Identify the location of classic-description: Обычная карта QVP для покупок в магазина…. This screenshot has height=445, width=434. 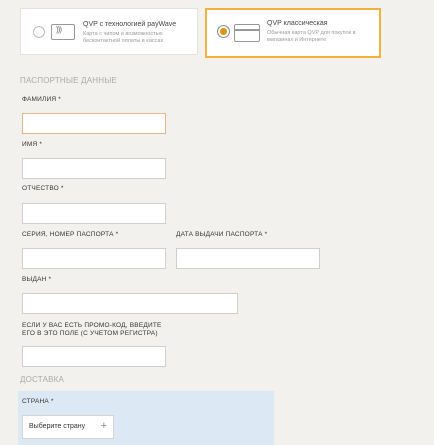
(311, 36).